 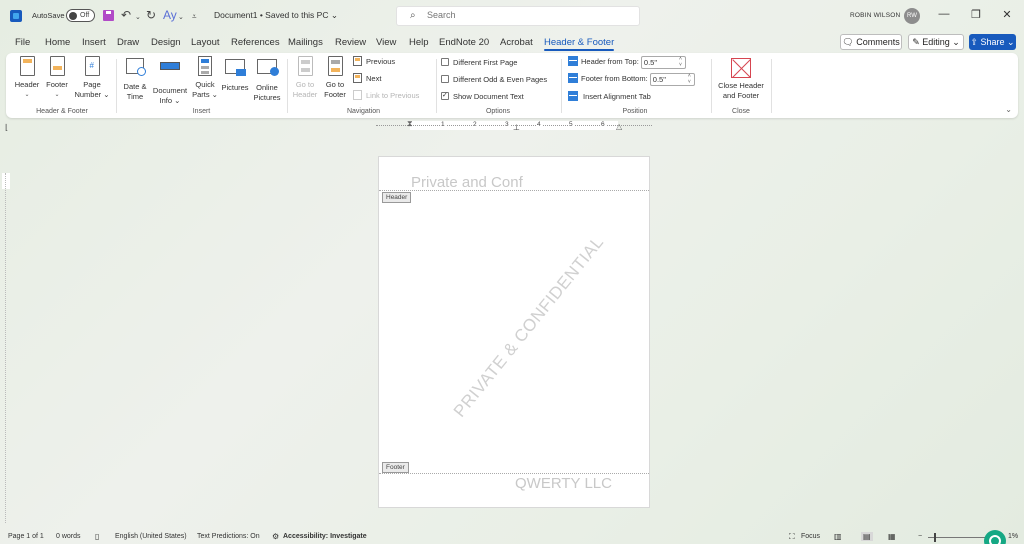 What do you see at coordinates (205, 78) in the screenshot?
I see `quick-parts-button: Quick Parts ⌄` at bounding box center [205, 78].